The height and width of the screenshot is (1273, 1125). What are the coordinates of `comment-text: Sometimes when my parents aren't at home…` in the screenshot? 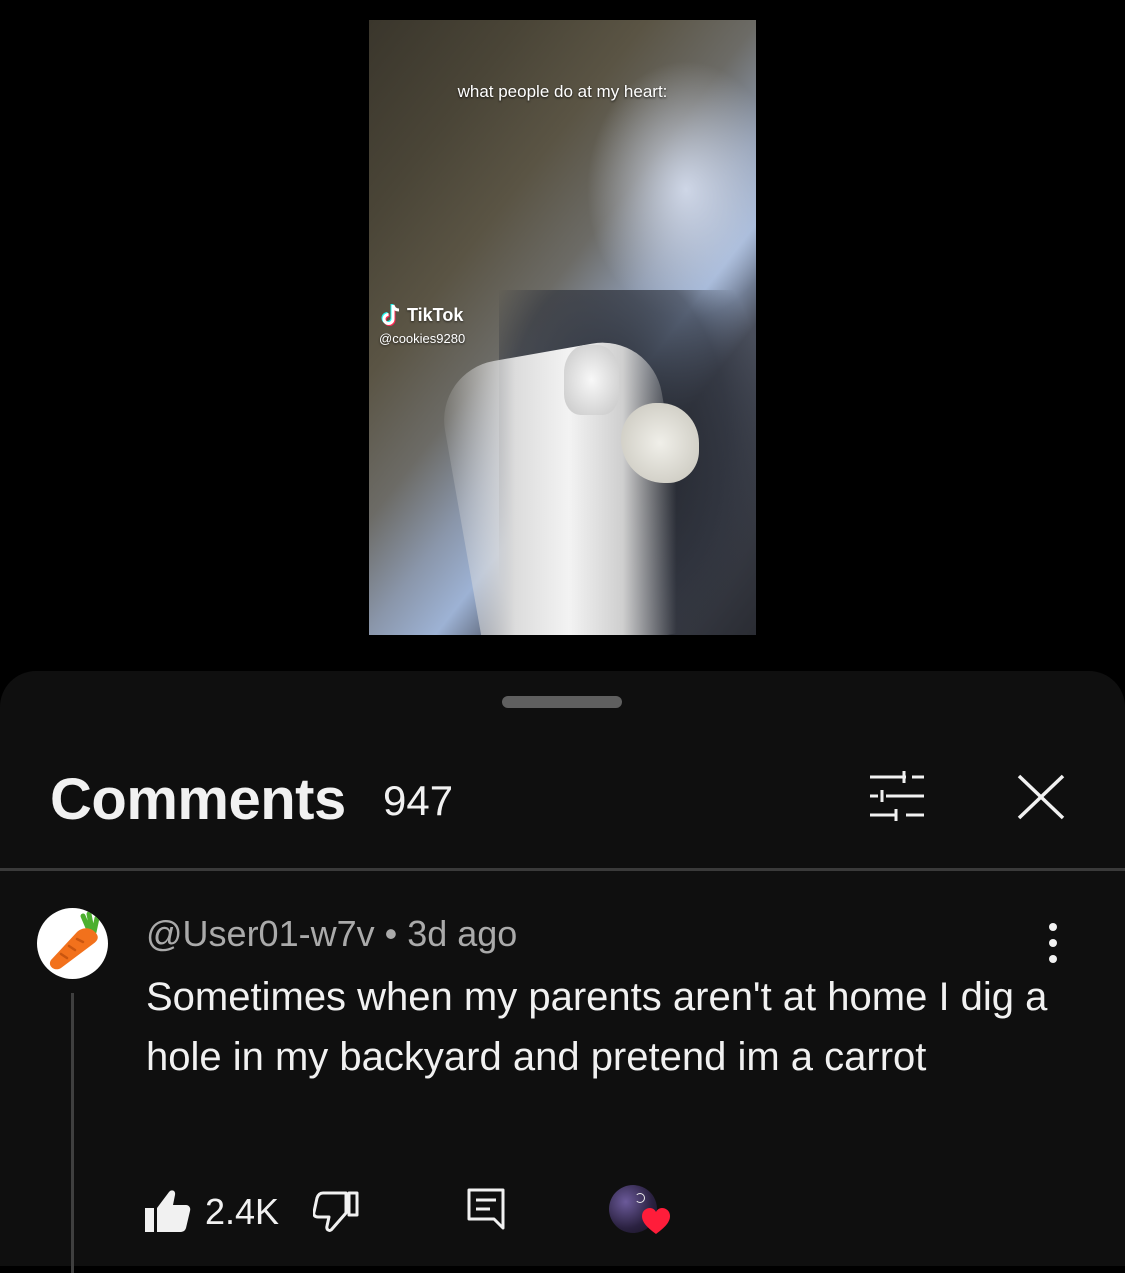 It's located at (597, 1027).